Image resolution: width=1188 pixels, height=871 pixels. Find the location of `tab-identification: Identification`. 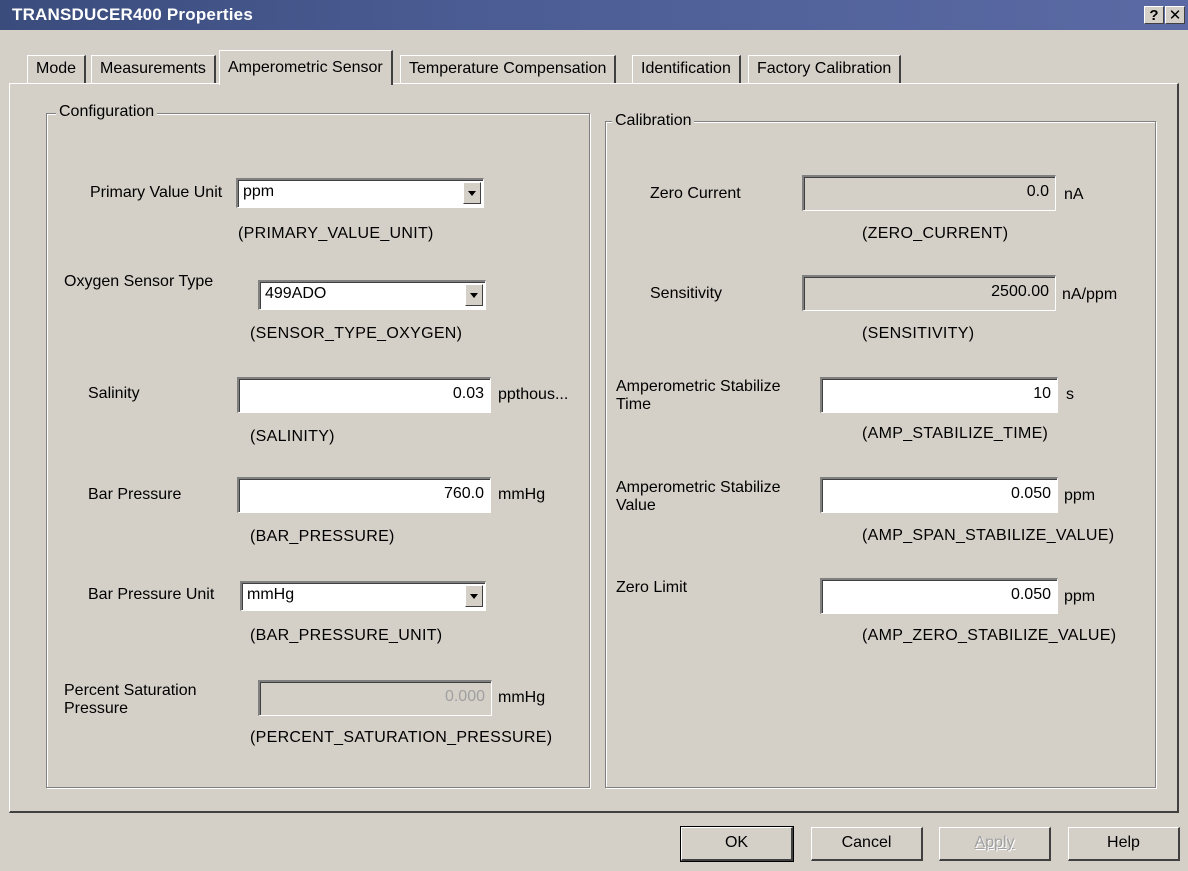

tab-identification: Identification is located at coordinates (686, 69).